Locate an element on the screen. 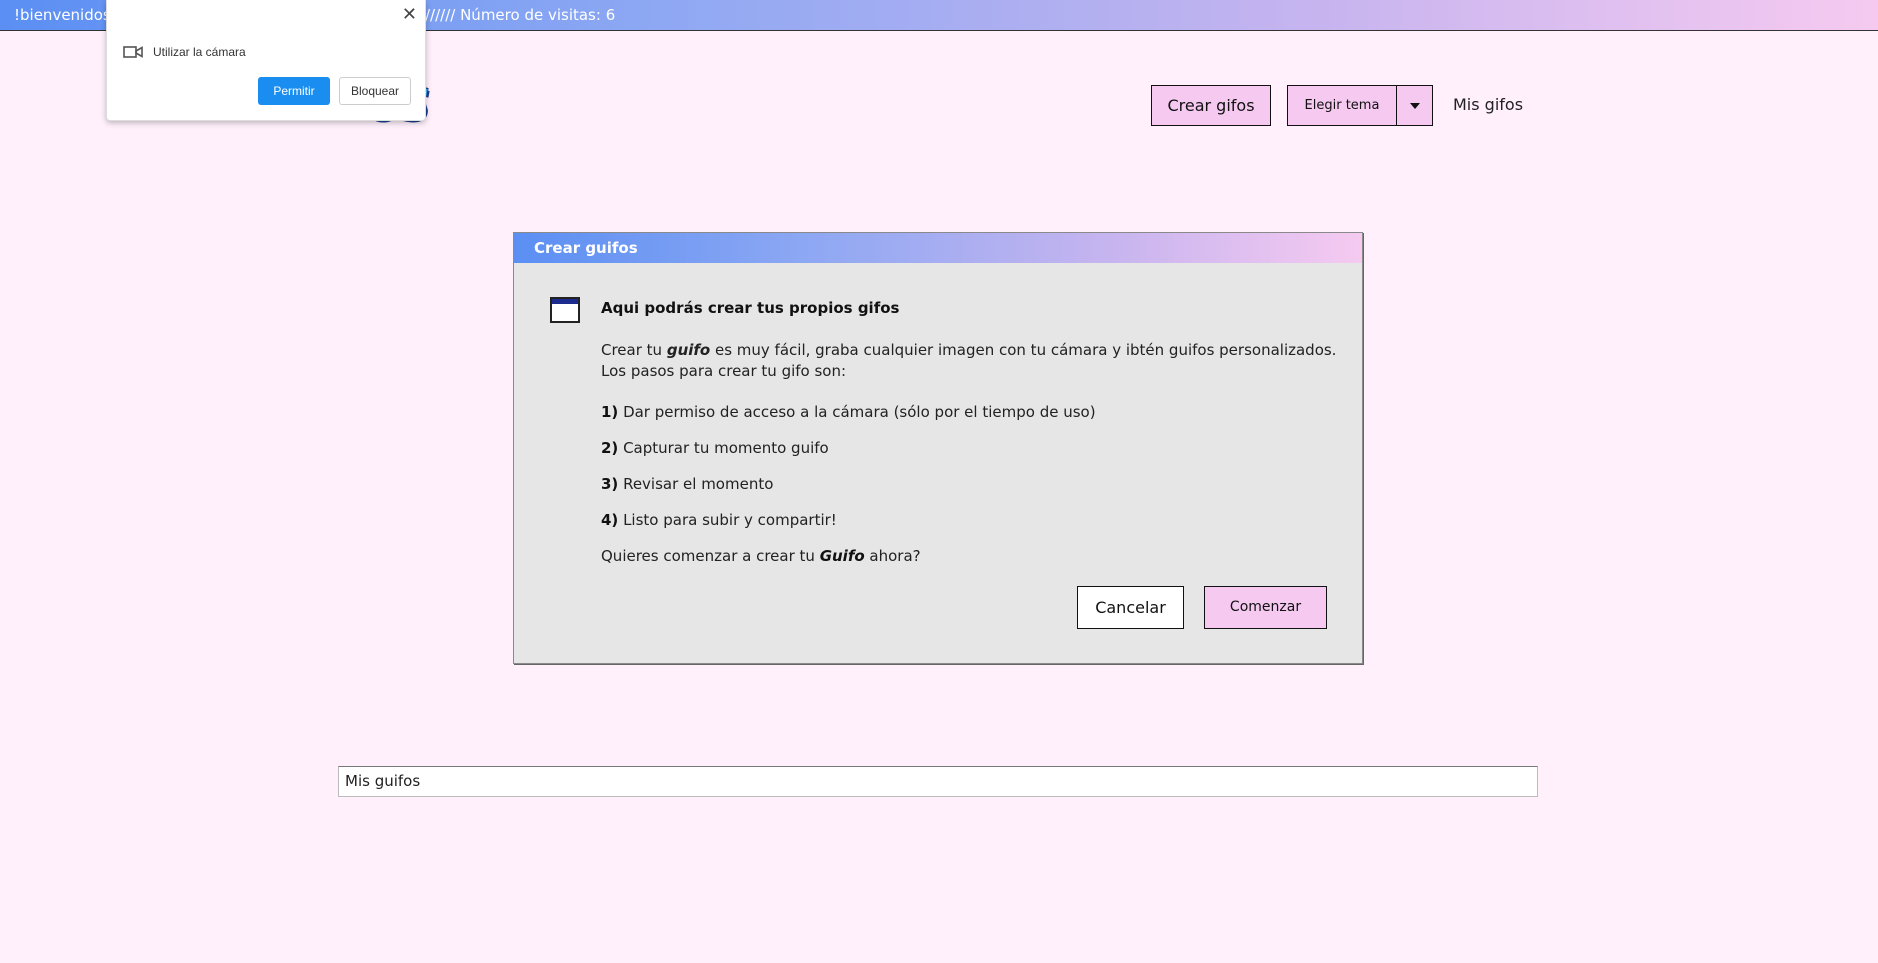 The width and height of the screenshot is (1878, 963). step-item: 4) Listo para subir y compartir! is located at coordinates (719, 520).